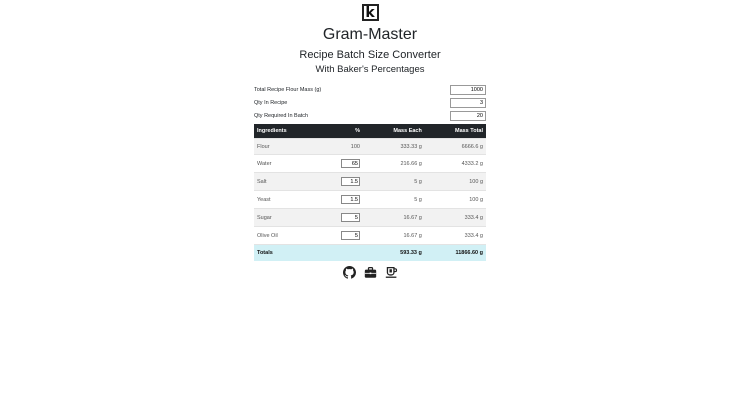  What do you see at coordinates (340, 131) in the screenshot?
I see `header-percent: %` at bounding box center [340, 131].